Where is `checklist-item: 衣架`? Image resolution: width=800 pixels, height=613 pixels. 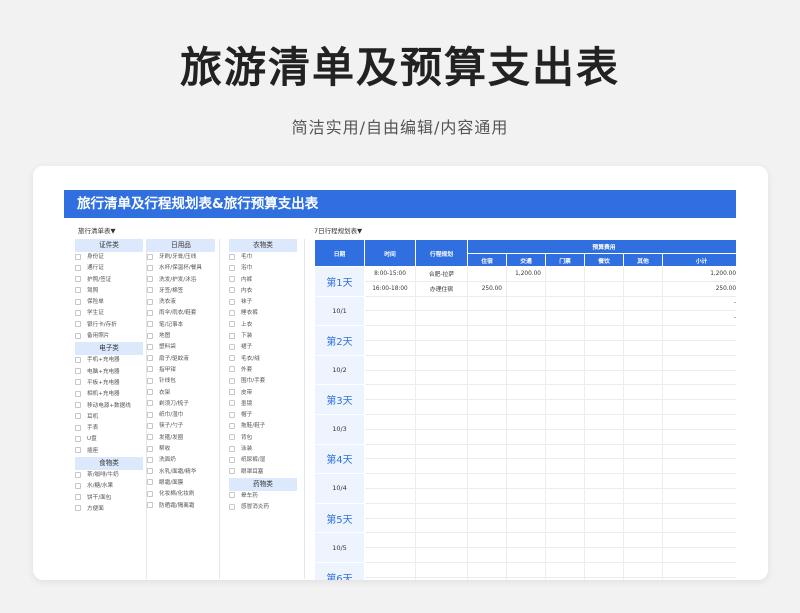
checklist-item: 衣架 is located at coordinates (181, 393).